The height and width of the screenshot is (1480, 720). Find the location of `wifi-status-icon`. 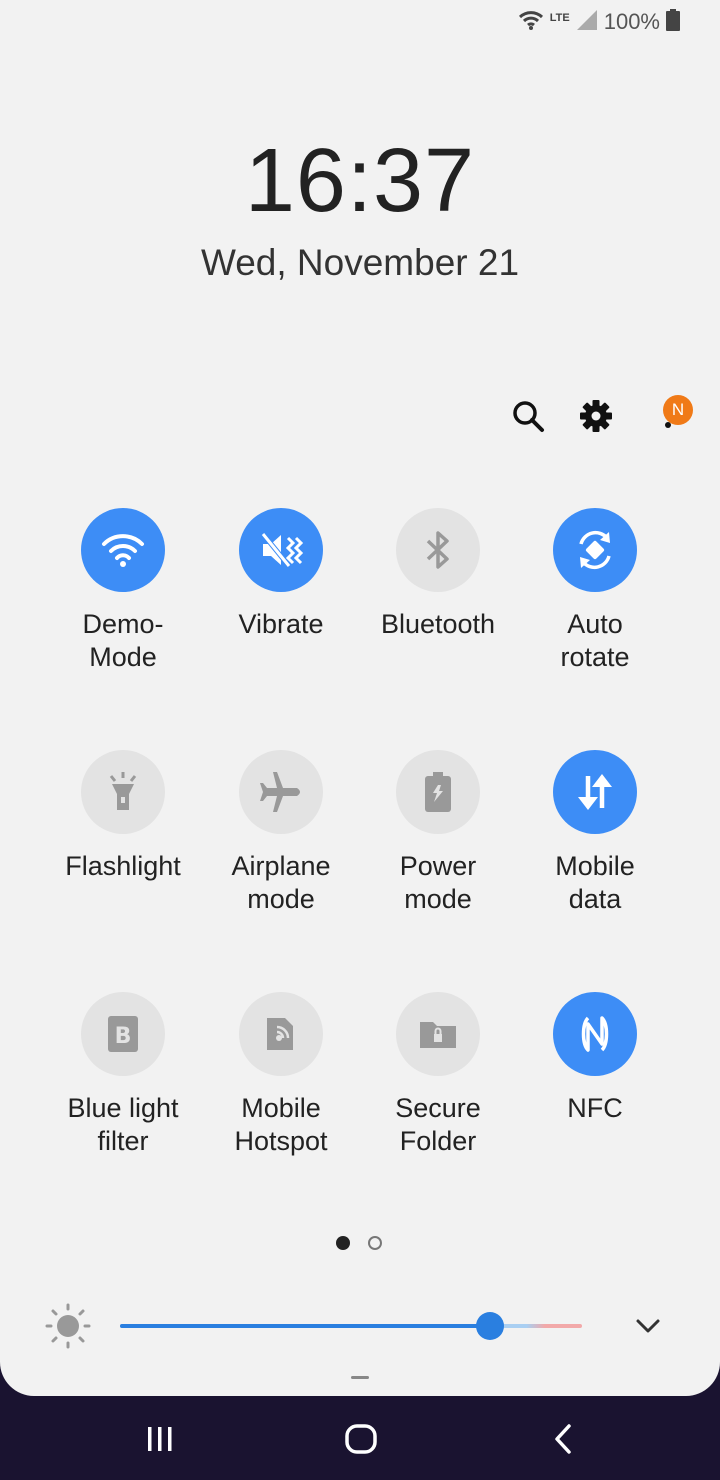

wifi-status-icon is located at coordinates (531, 22).